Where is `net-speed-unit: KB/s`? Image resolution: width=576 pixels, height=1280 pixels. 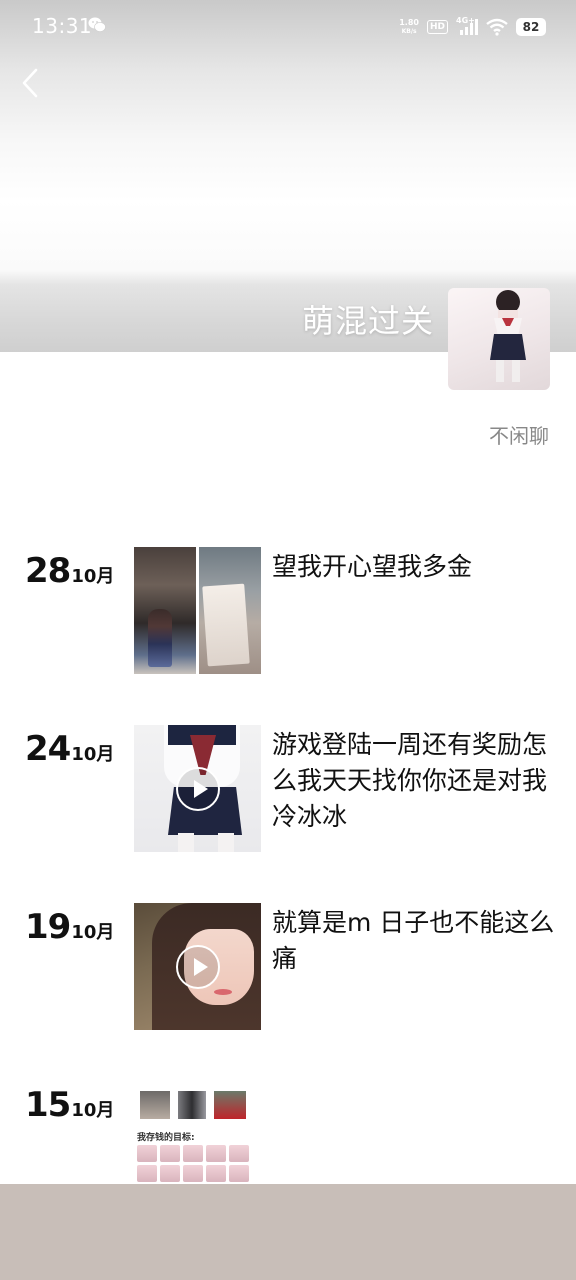
net-speed-unit: KB/s is located at coordinates (409, 31).